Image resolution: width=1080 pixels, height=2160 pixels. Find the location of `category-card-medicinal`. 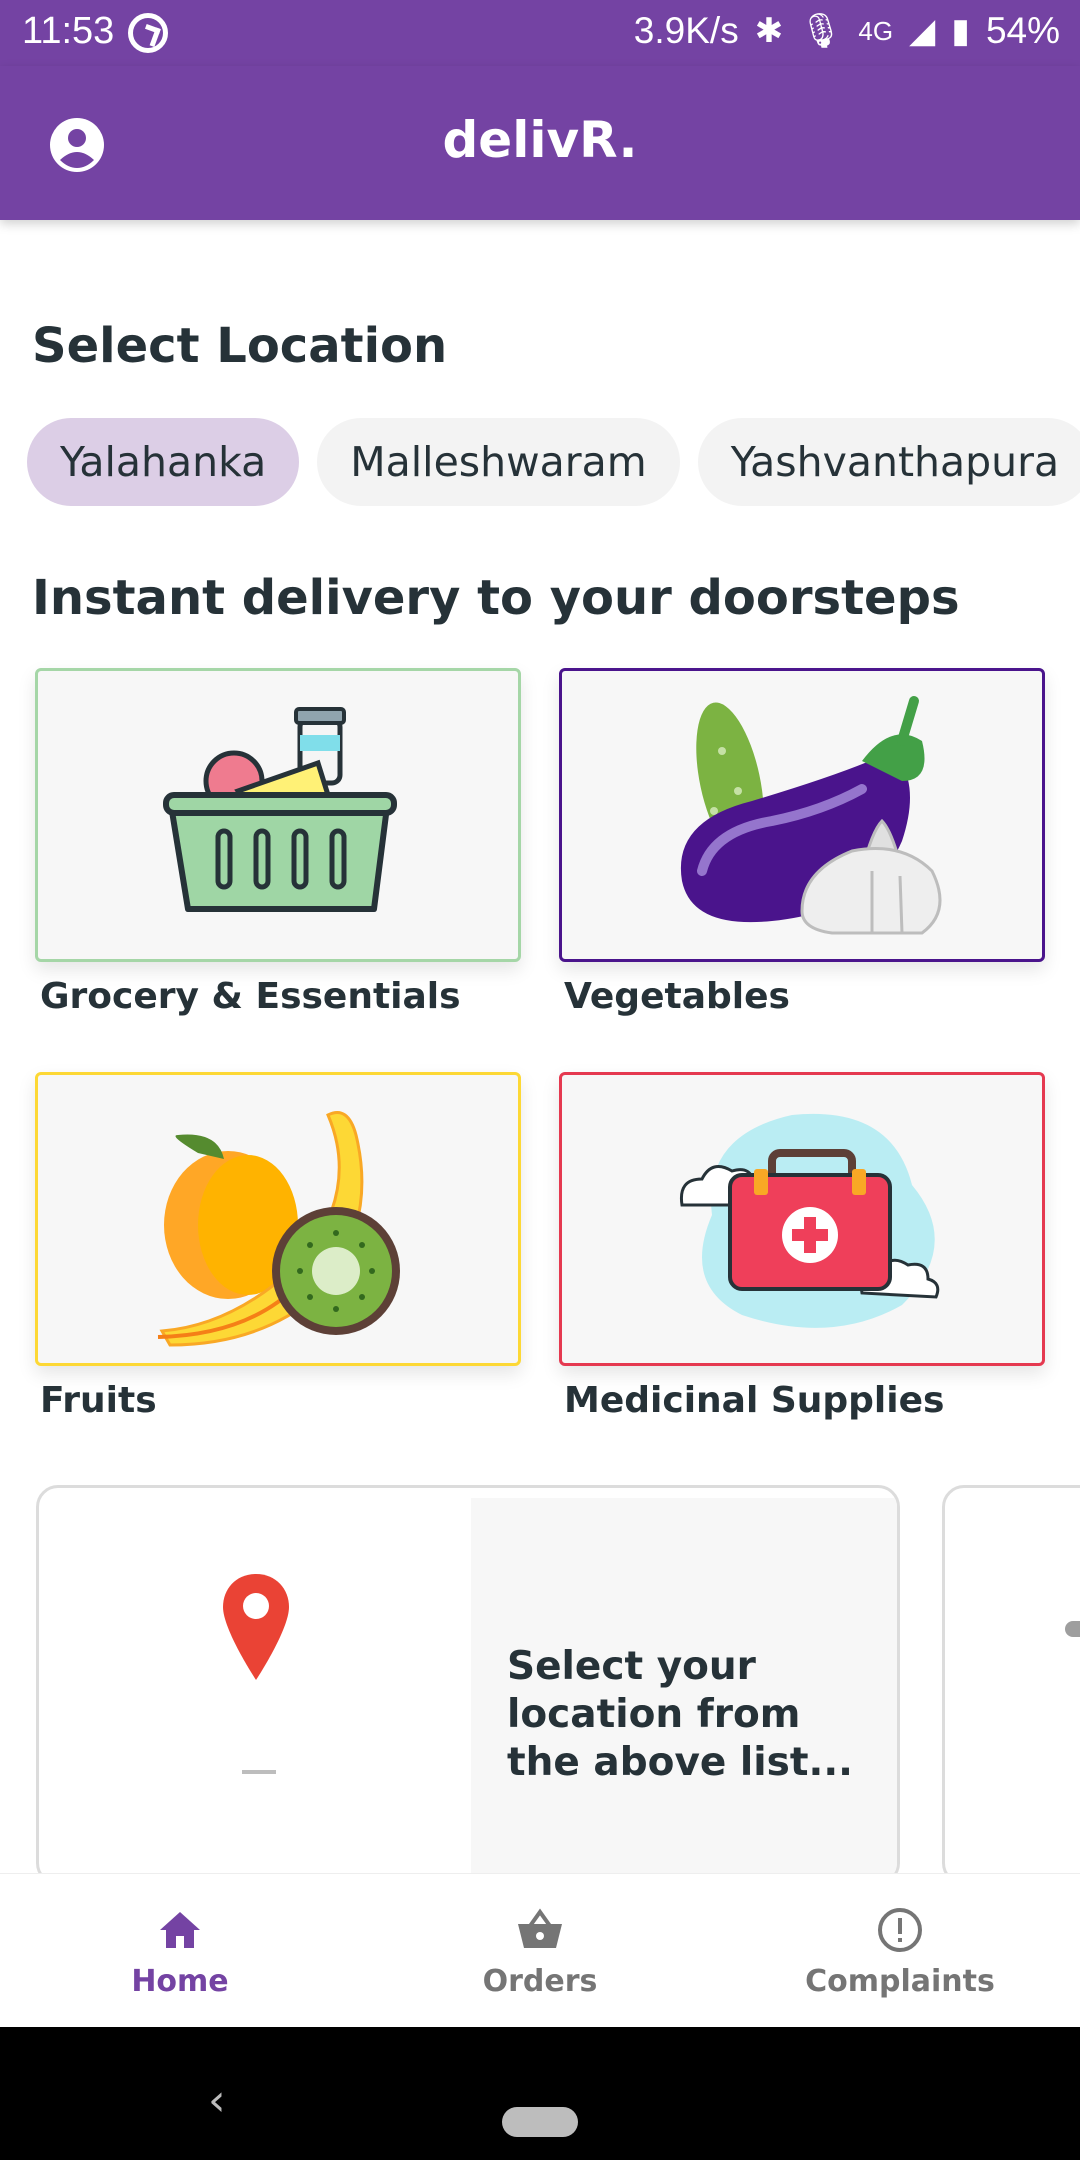

category-card-medicinal is located at coordinates (802, 1219).